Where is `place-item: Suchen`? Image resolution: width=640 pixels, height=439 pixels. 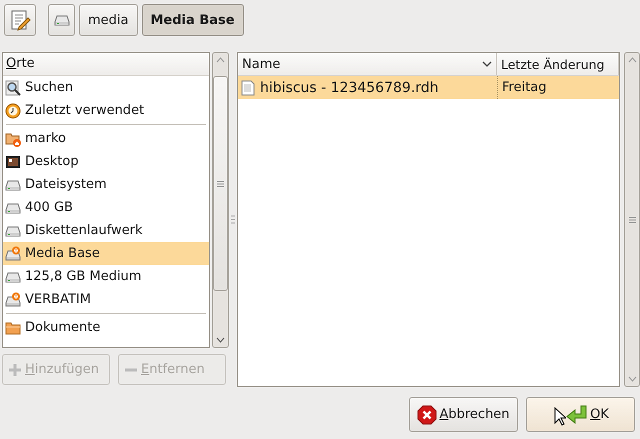 place-item: Suchen is located at coordinates (106, 87).